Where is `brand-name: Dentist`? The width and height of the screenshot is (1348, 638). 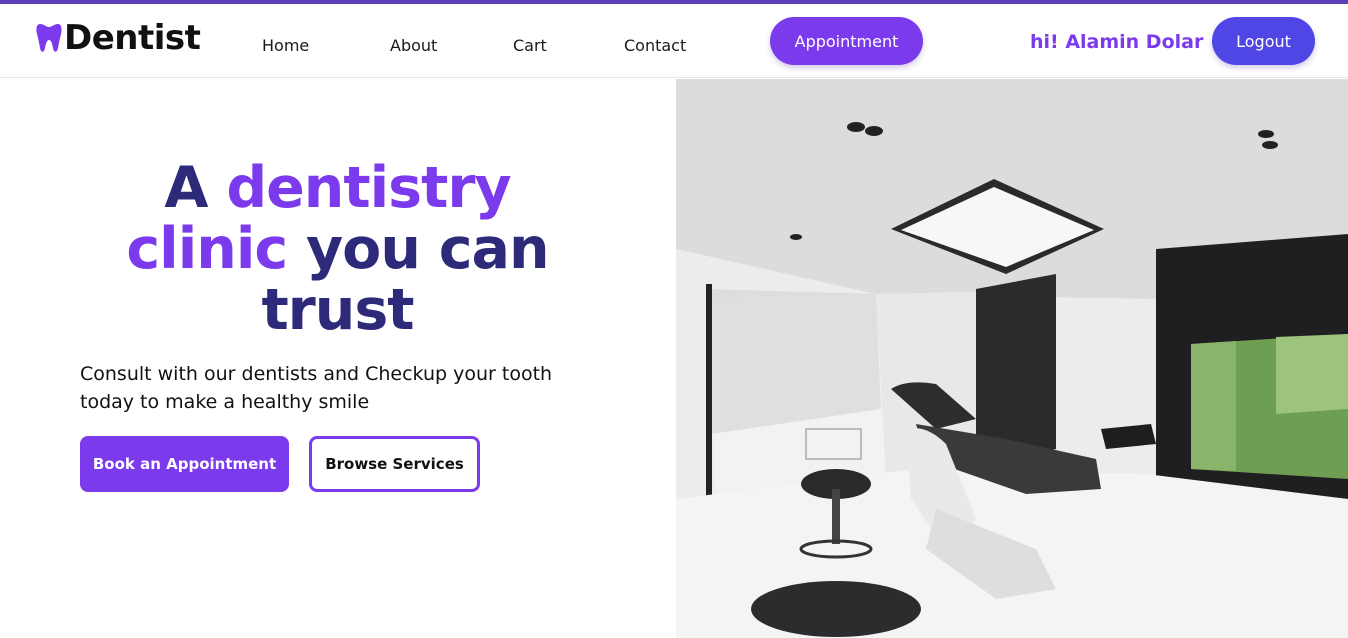 brand-name: Dentist is located at coordinates (132, 38).